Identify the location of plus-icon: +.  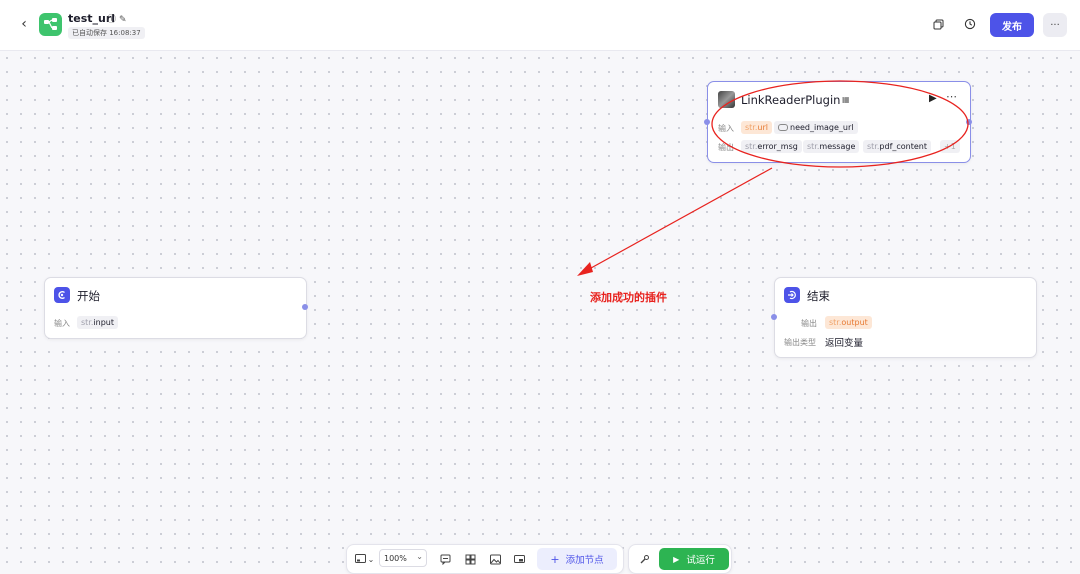
(555, 559).